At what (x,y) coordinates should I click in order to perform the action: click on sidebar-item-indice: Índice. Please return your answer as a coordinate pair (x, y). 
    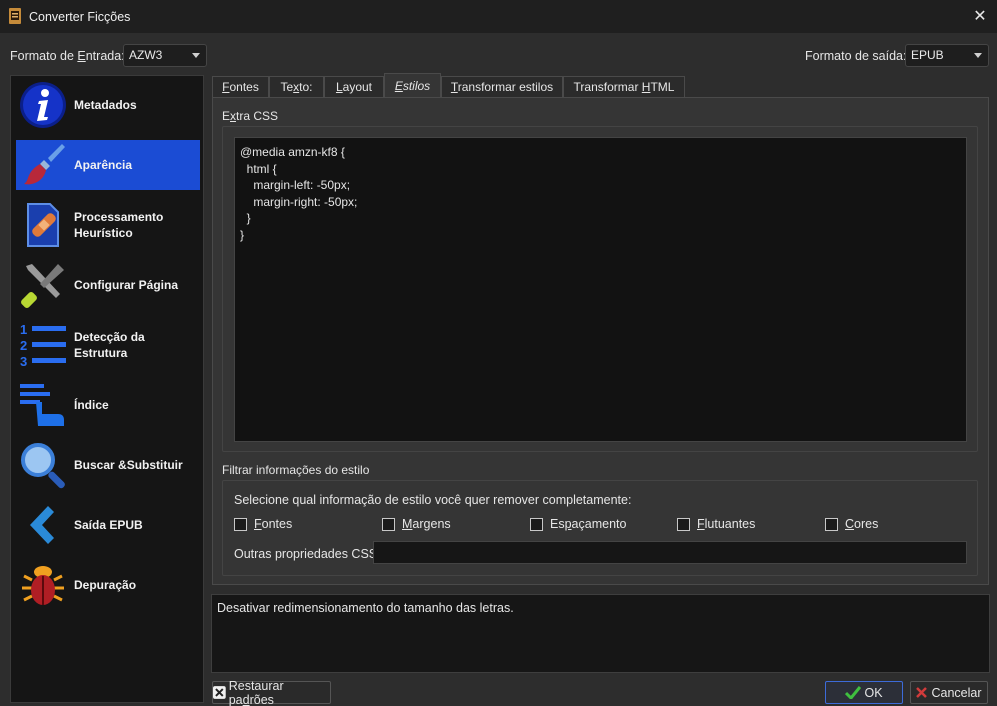
    Looking at the image, I should click on (108, 405).